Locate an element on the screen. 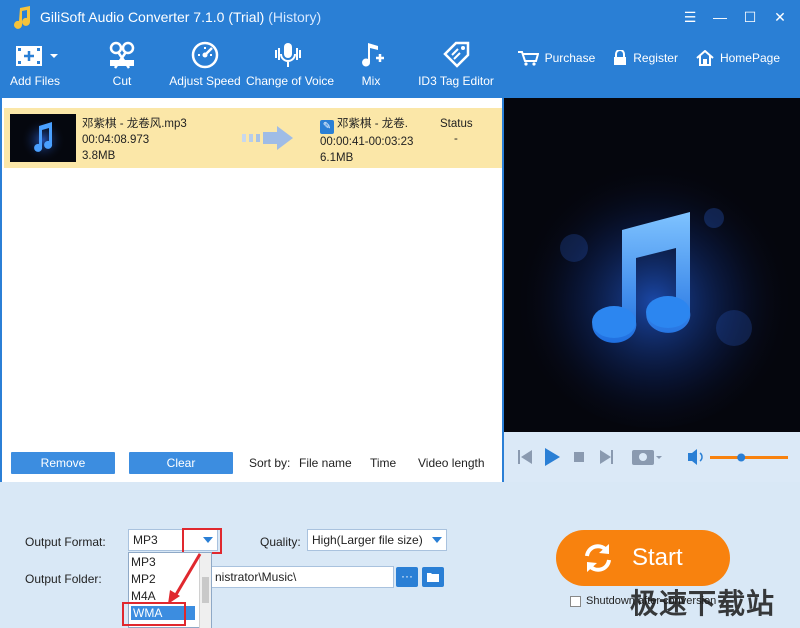 Image resolution: width=800 pixels, height=628 pixels. stop-icon is located at coordinates (579, 457).